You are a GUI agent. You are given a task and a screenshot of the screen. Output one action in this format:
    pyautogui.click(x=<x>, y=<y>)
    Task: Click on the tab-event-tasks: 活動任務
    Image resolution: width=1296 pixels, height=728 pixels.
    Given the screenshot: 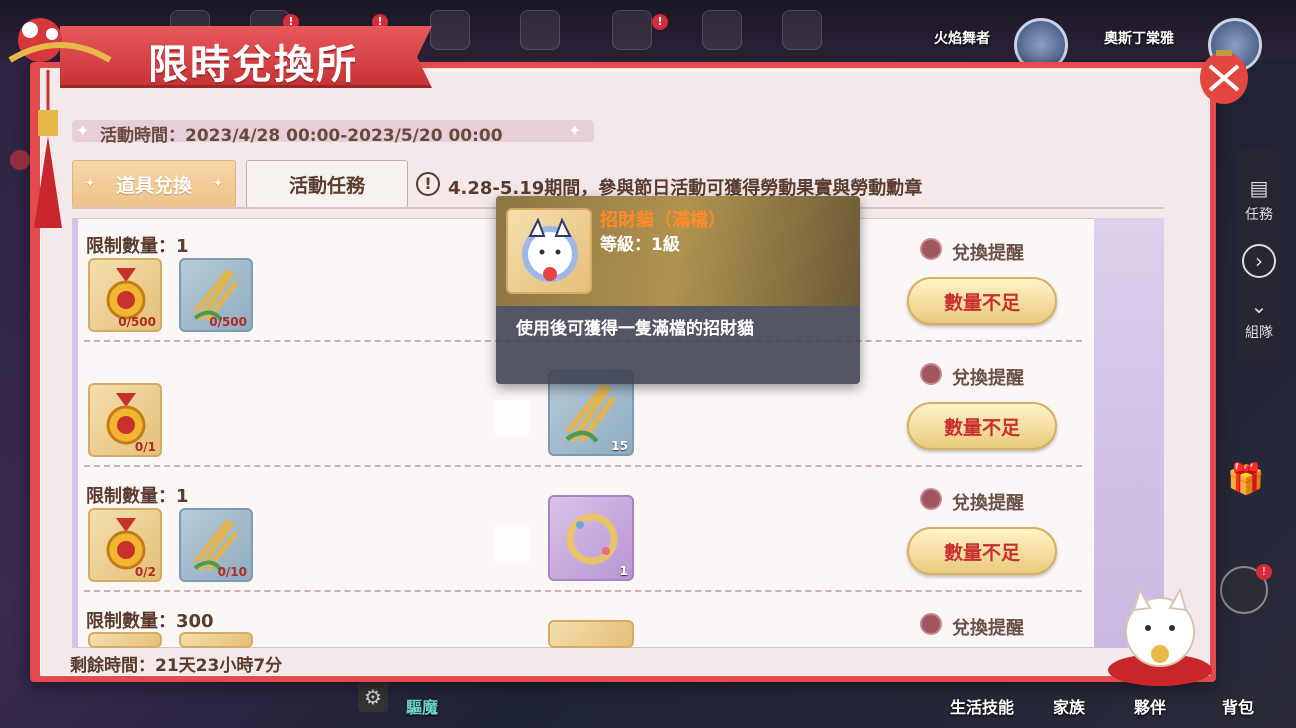 What is the action you would take?
    pyautogui.click(x=327, y=184)
    